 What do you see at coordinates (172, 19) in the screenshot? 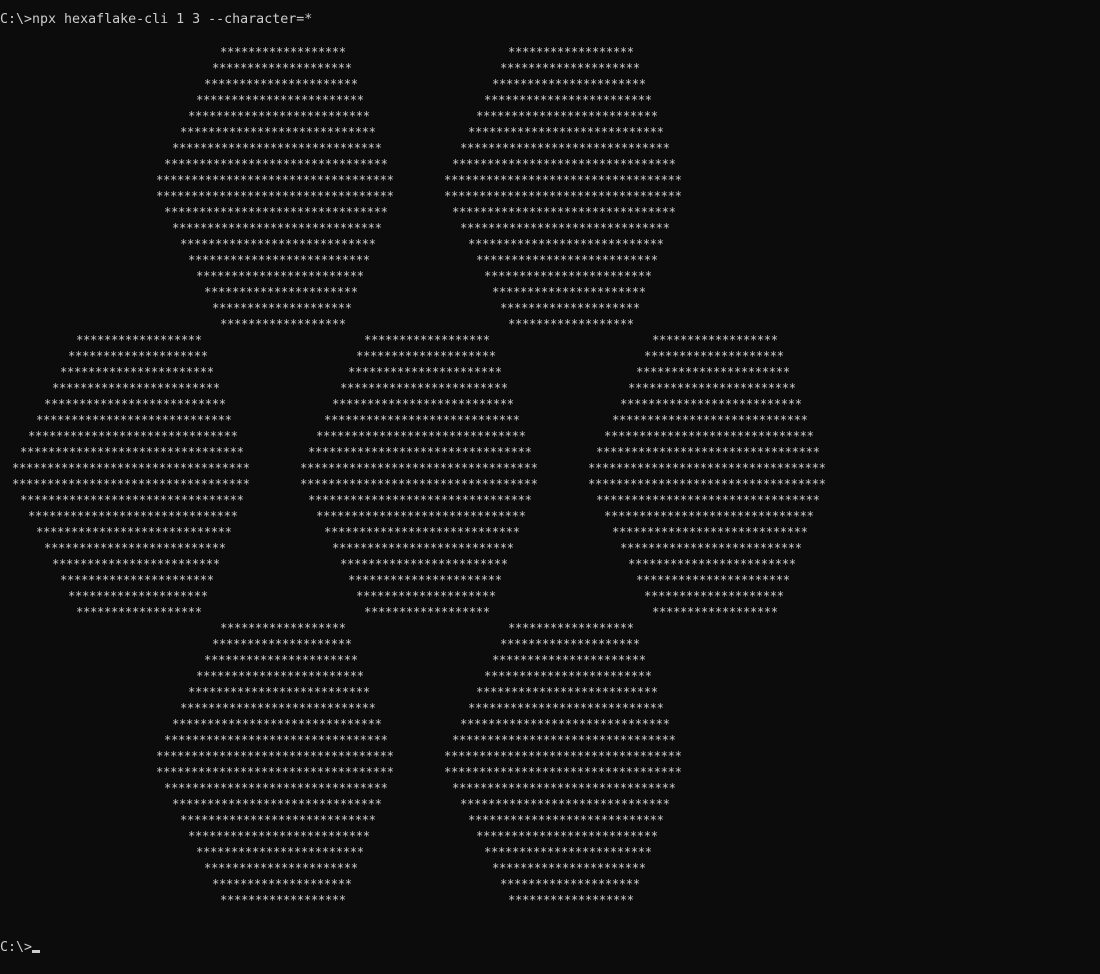
I see `command-text: npx hexaflake-cli 1 3 --character=*` at bounding box center [172, 19].